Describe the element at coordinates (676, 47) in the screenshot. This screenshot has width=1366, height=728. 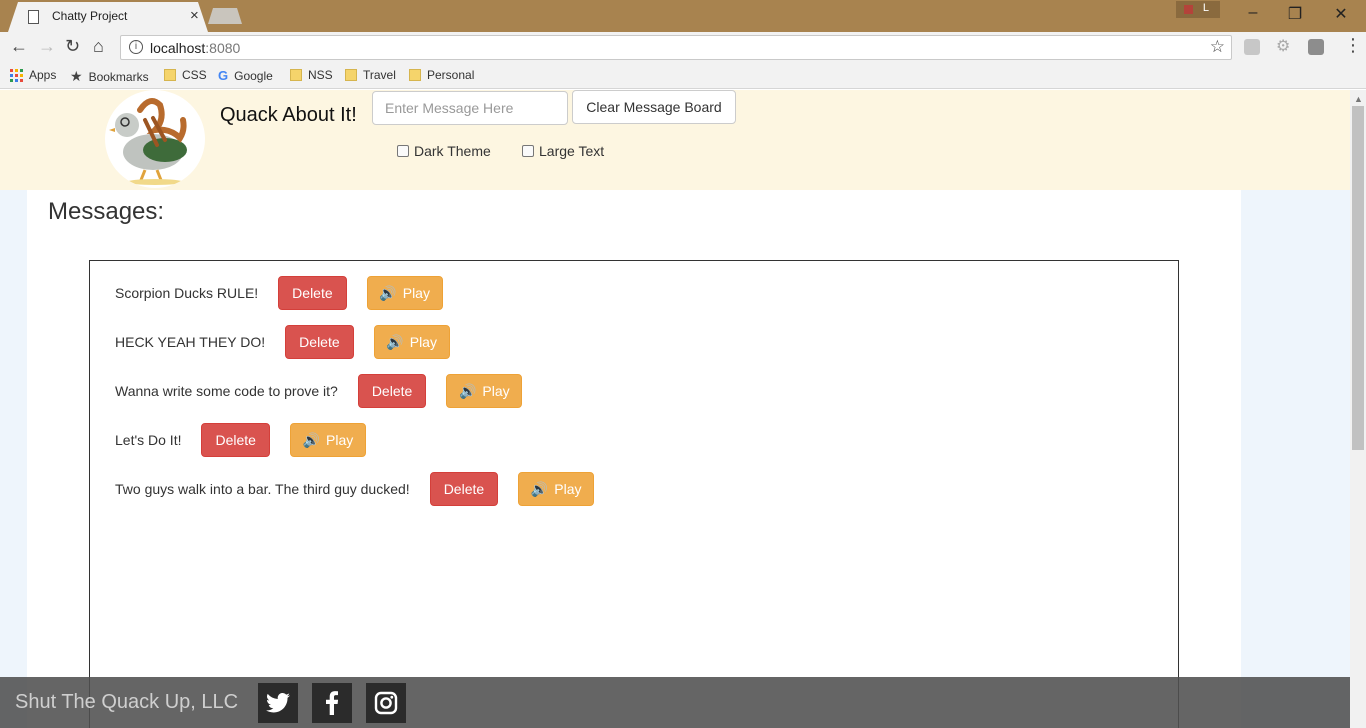
I see `address-bar: i localhost:8080 ☆` at that location.